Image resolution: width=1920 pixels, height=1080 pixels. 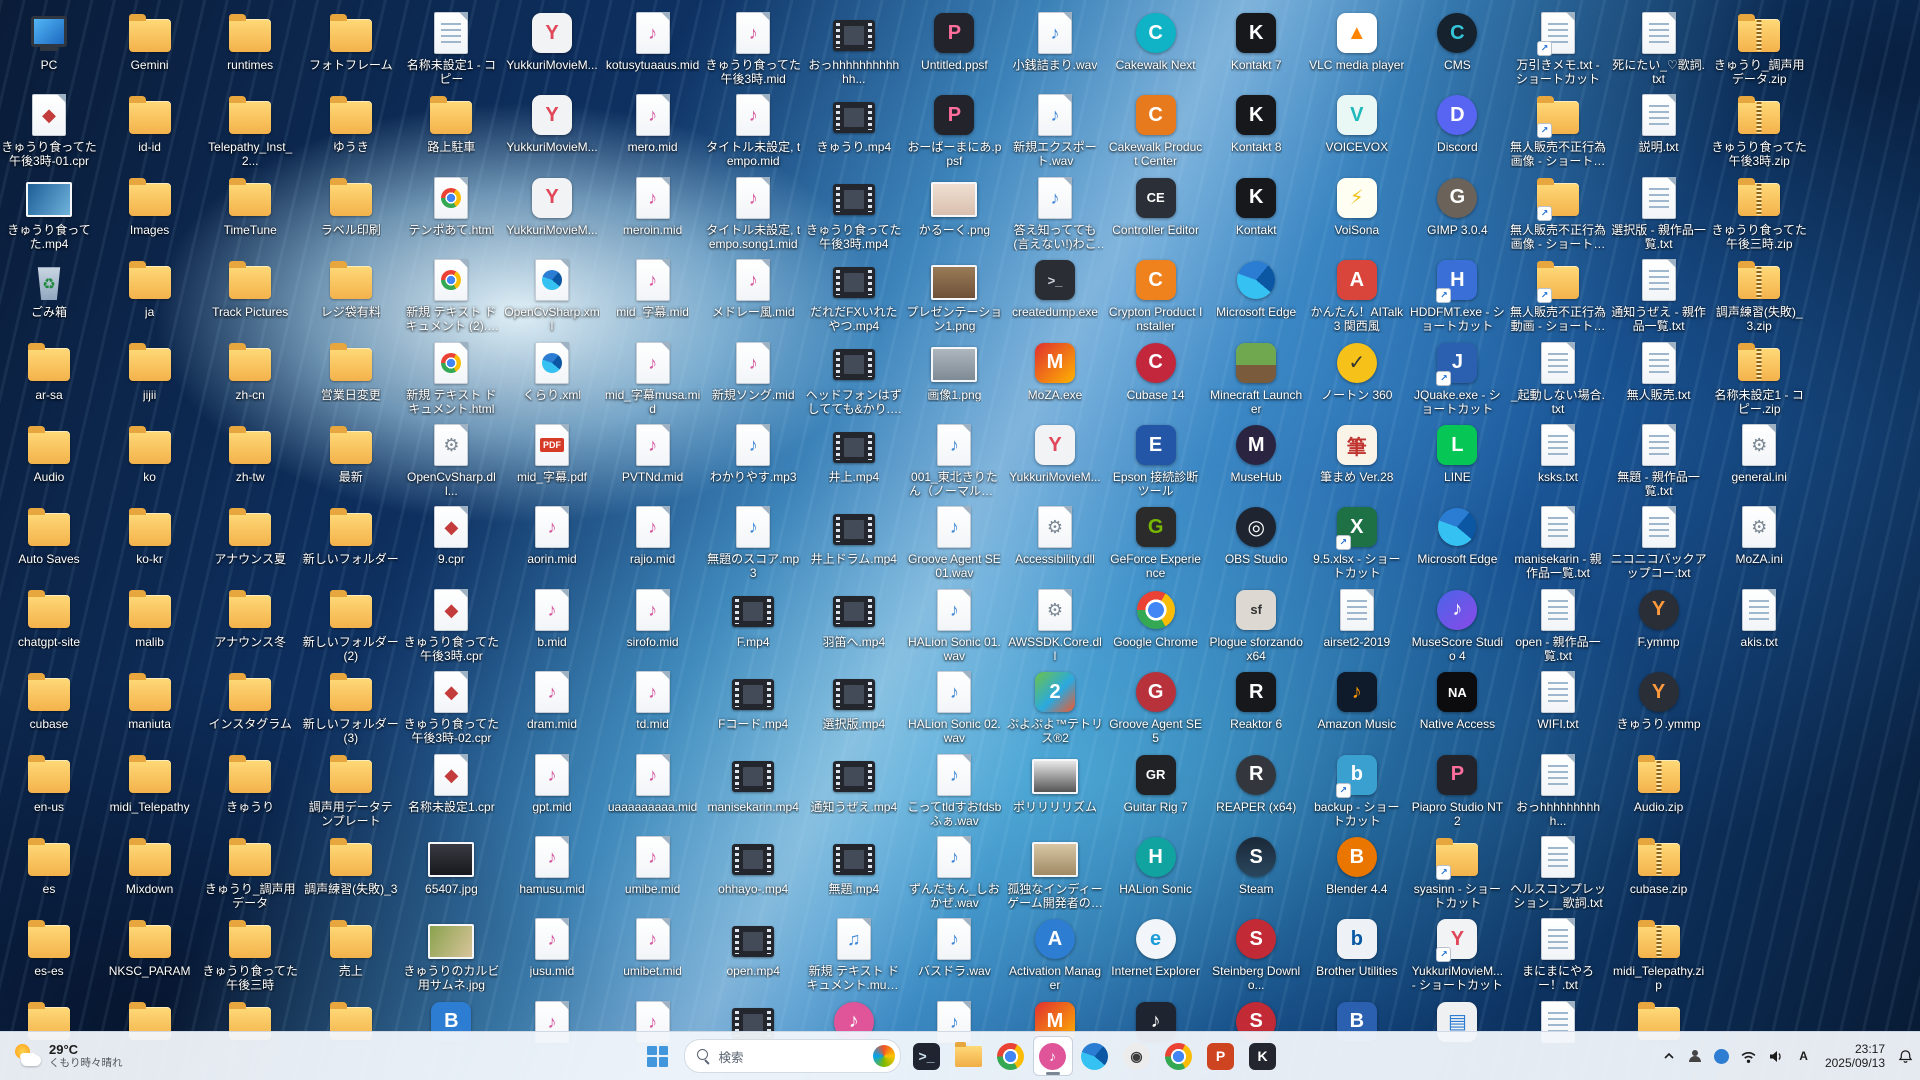 What do you see at coordinates (351, 41) in the screenshot?
I see `desktop-icon: フォトフレーム` at bounding box center [351, 41].